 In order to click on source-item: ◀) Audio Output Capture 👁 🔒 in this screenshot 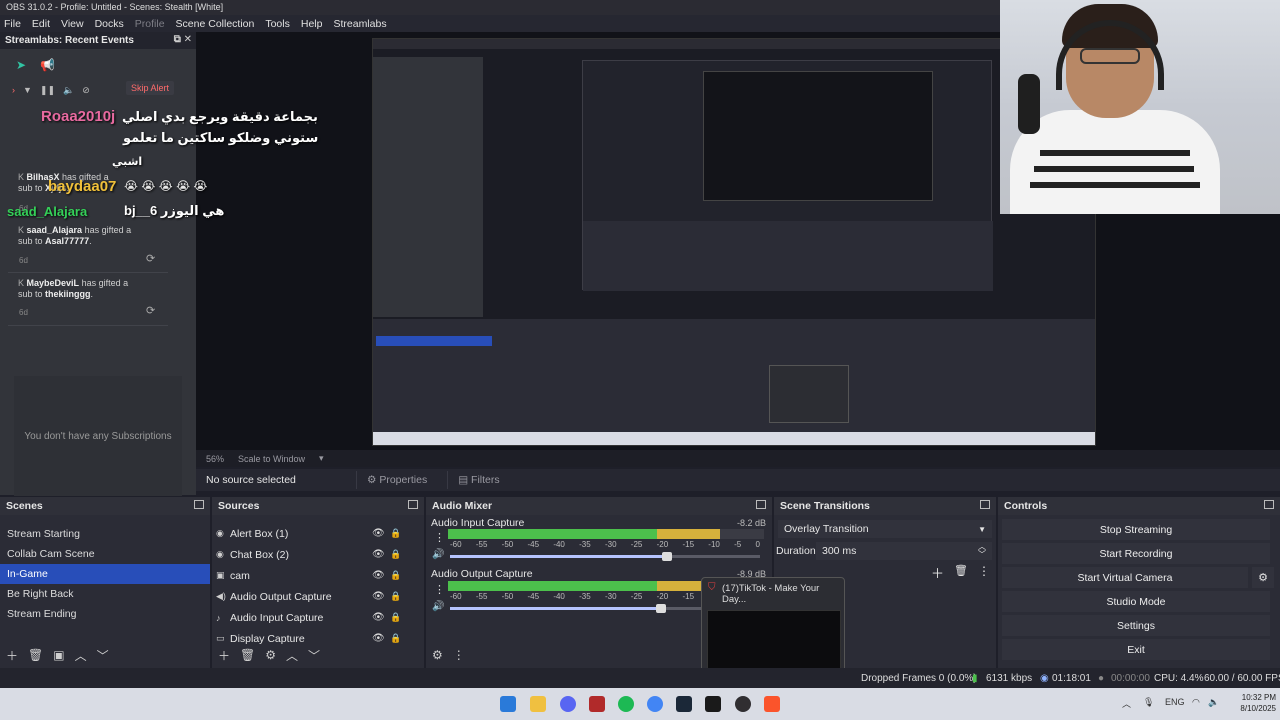, I will do `click(318, 596)`.